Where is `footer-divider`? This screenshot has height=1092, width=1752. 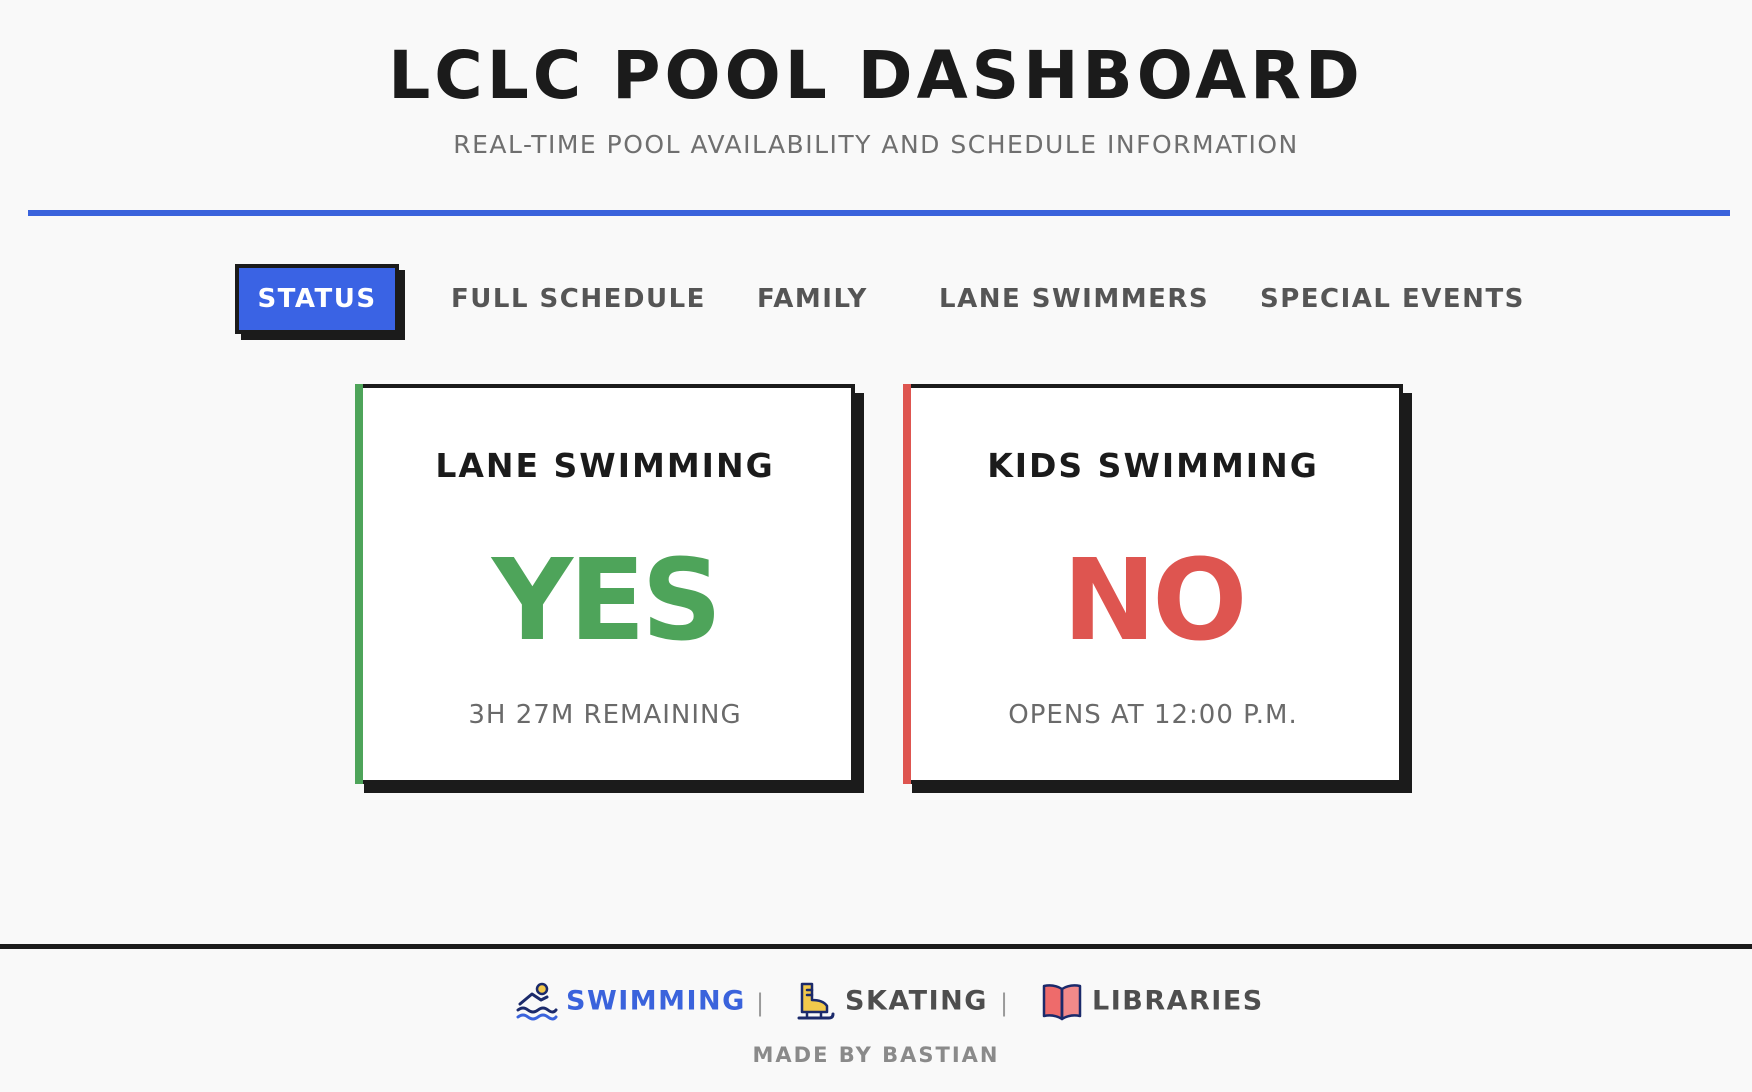
footer-divider is located at coordinates (876, 946).